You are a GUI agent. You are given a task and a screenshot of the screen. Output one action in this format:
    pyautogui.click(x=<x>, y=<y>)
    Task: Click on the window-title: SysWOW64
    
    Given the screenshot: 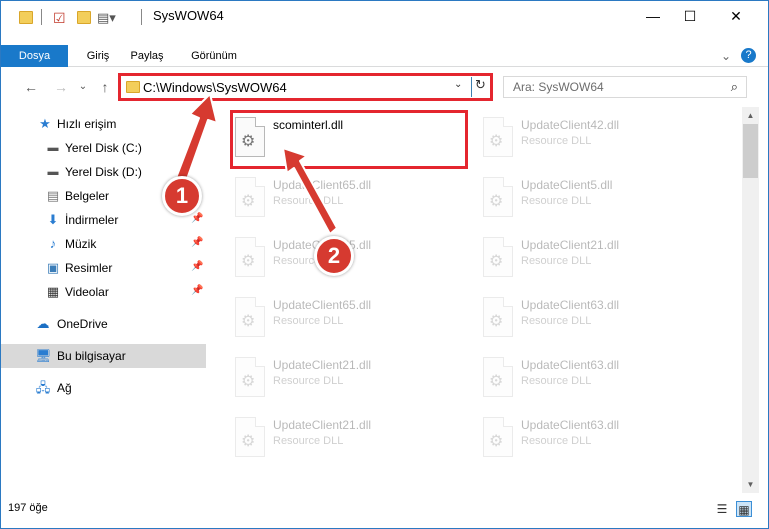 What is the action you would take?
    pyautogui.click(x=188, y=15)
    